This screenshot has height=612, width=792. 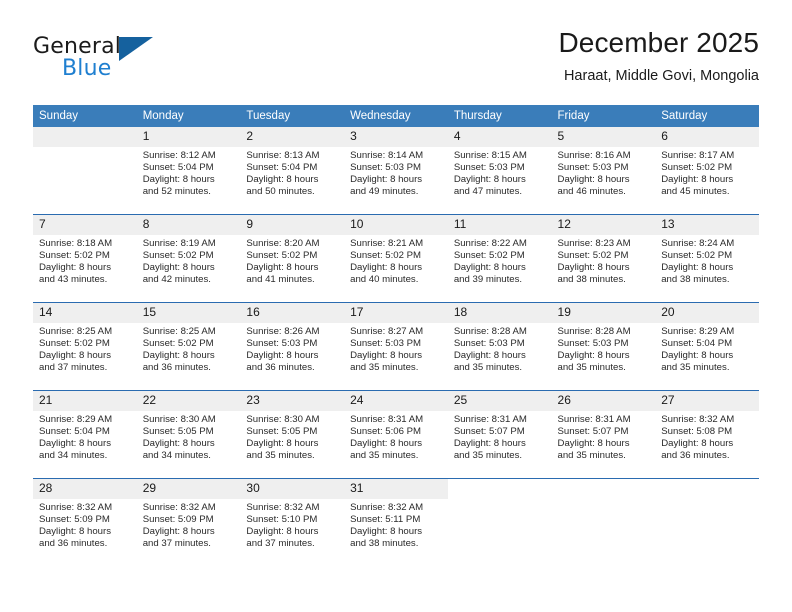 I want to click on day-number-16: 16, so click(x=292, y=313).